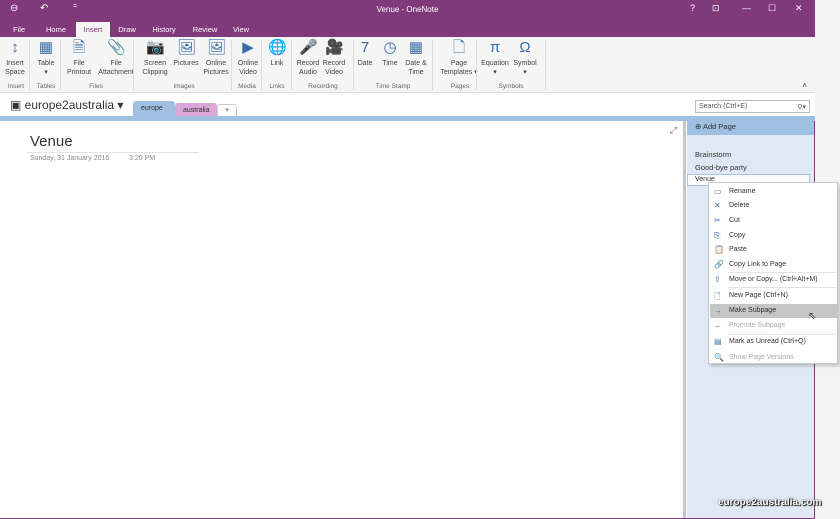 This screenshot has width=840, height=519. What do you see at coordinates (277, 47) in the screenshot?
I see `ribbon-icon: 🌐` at bounding box center [277, 47].